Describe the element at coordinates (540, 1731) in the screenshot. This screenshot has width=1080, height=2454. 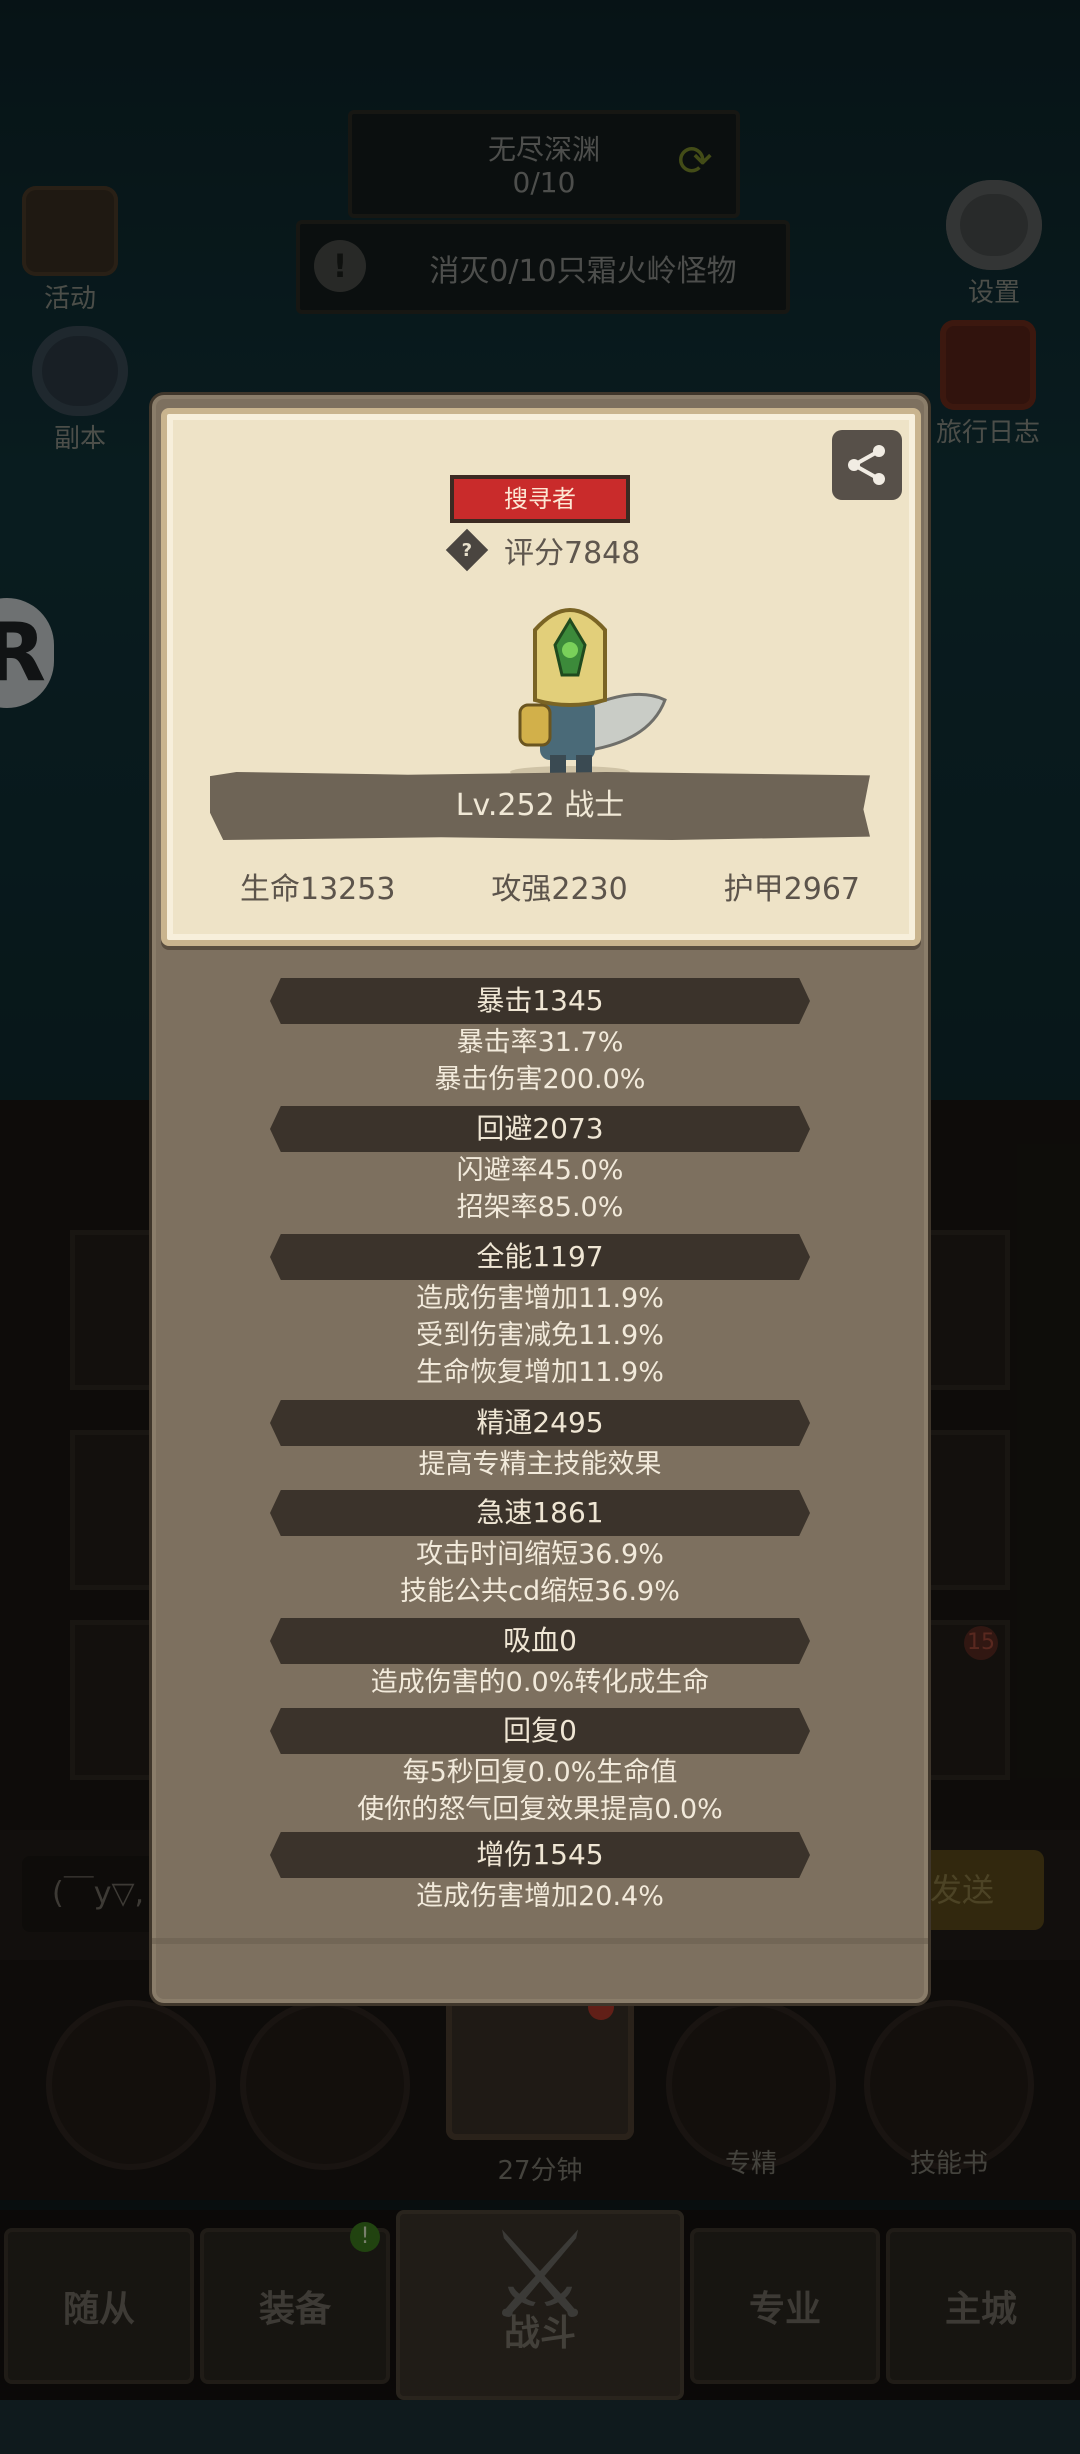
I see `stat-header: 回复0` at that location.